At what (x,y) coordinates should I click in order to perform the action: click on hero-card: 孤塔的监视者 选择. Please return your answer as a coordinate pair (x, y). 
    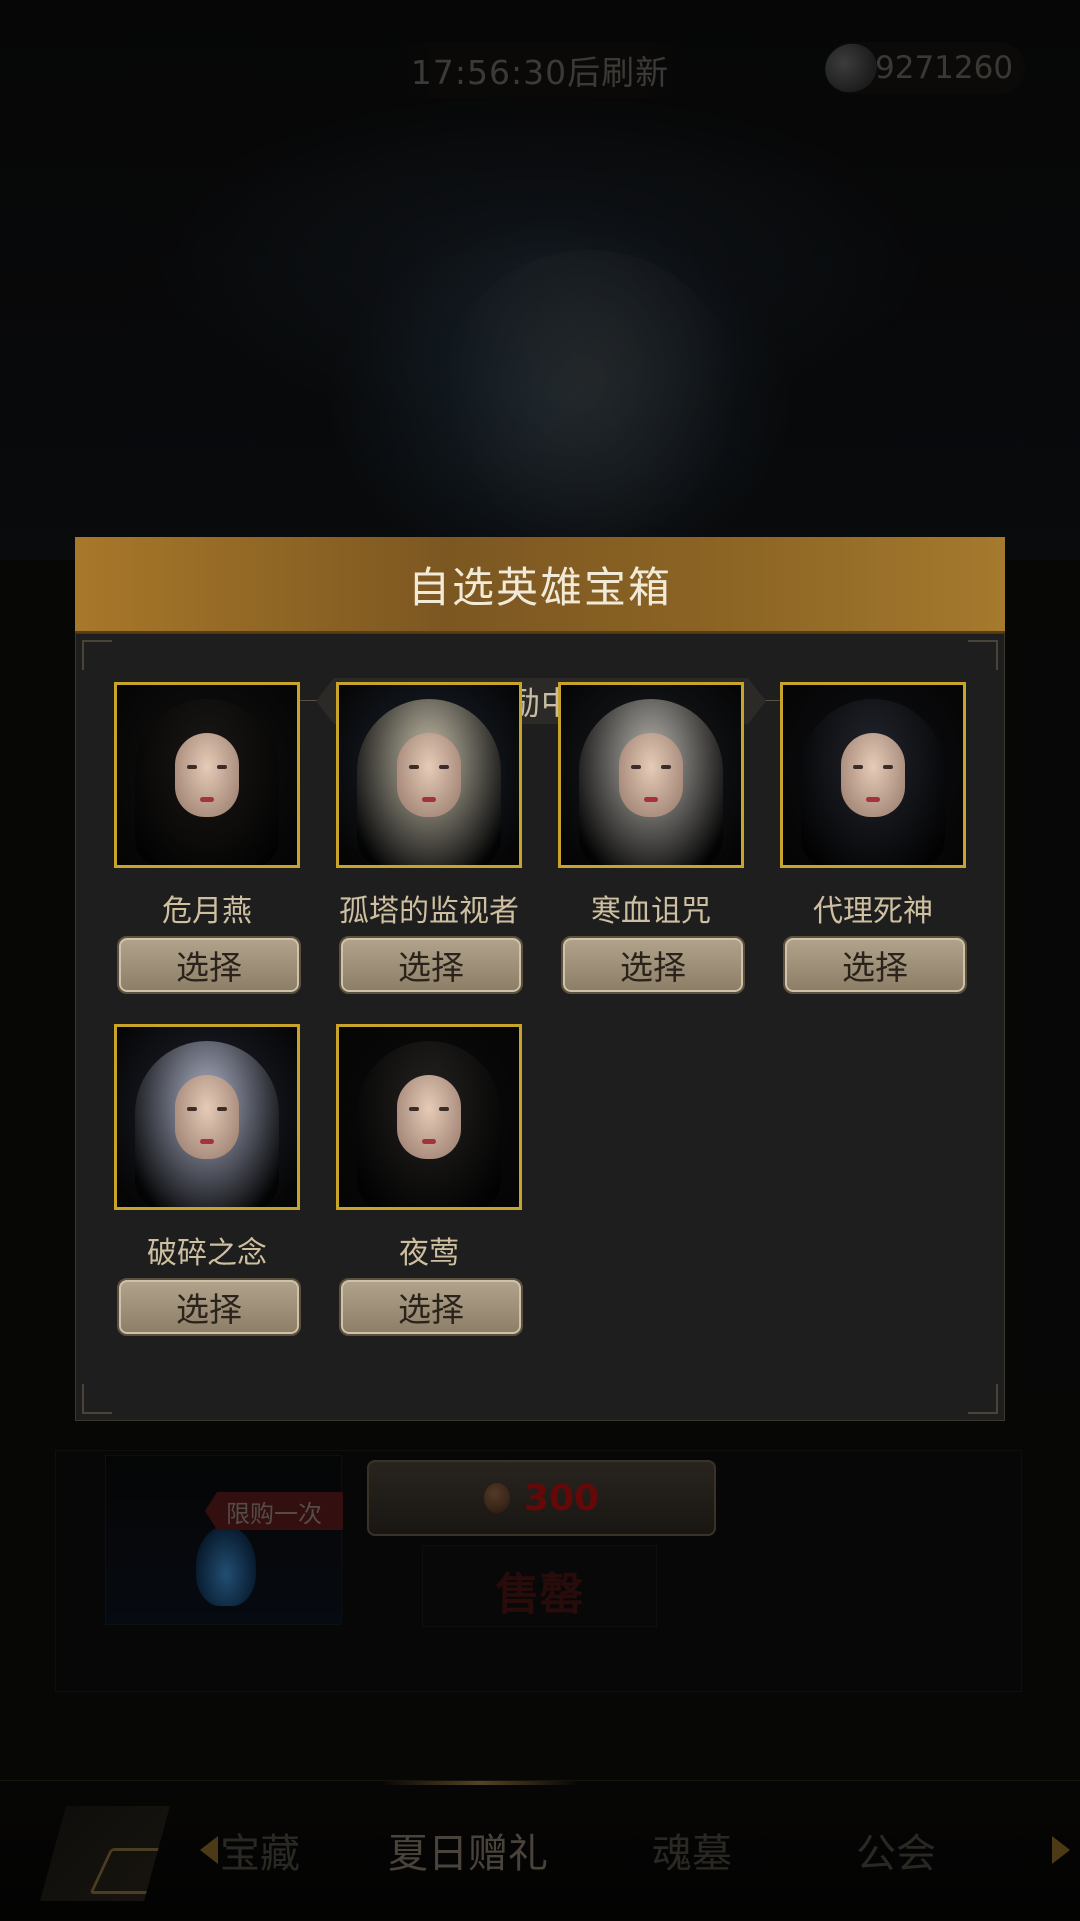
    Looking at the image, I should click on (429, 838).